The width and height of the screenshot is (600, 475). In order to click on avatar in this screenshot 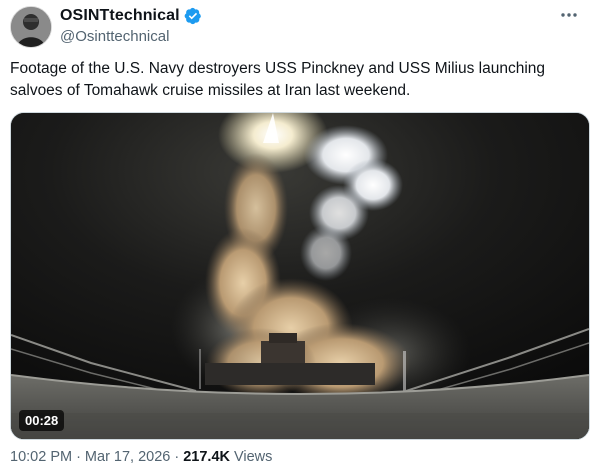, I will do `click(31, 27)`.